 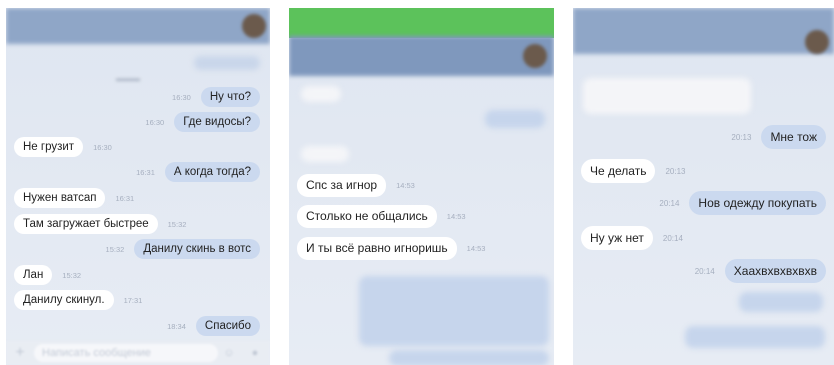 I want to click on message: И ты всё равно игноришь 14:53, so click(x=396, y=248).